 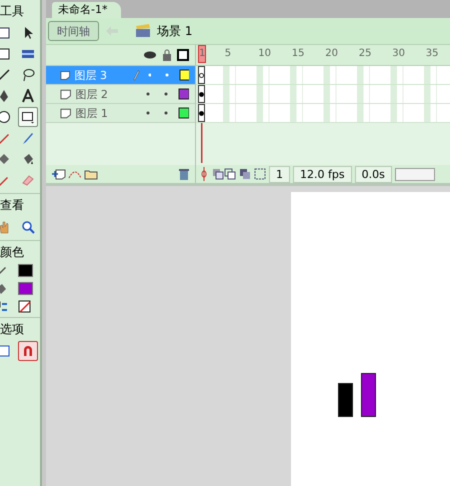 I want to click on paint-bucket-icon, so click(x=28, y=159).